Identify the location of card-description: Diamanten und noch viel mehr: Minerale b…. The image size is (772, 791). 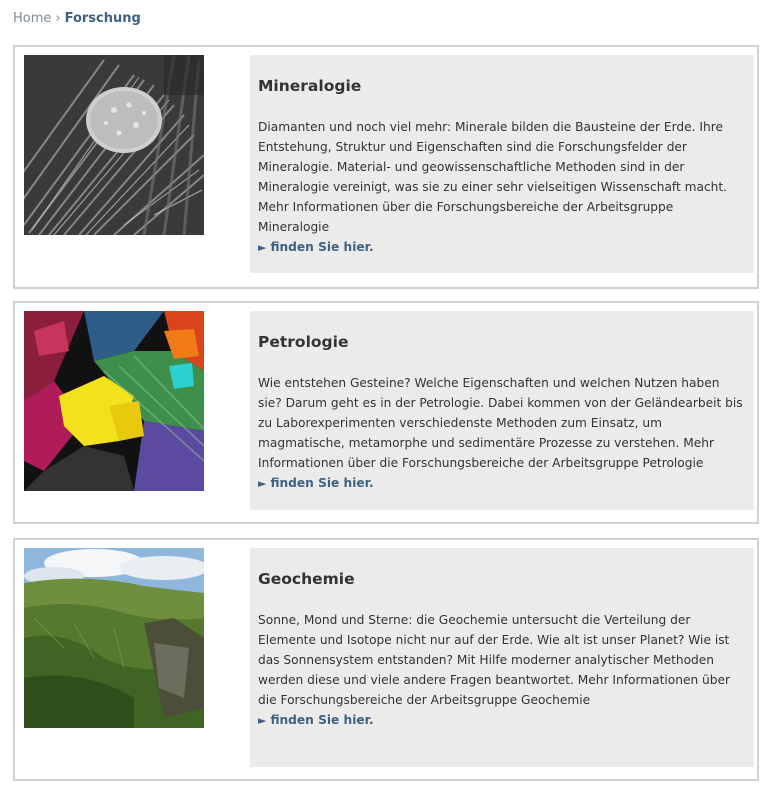
(493, 177).